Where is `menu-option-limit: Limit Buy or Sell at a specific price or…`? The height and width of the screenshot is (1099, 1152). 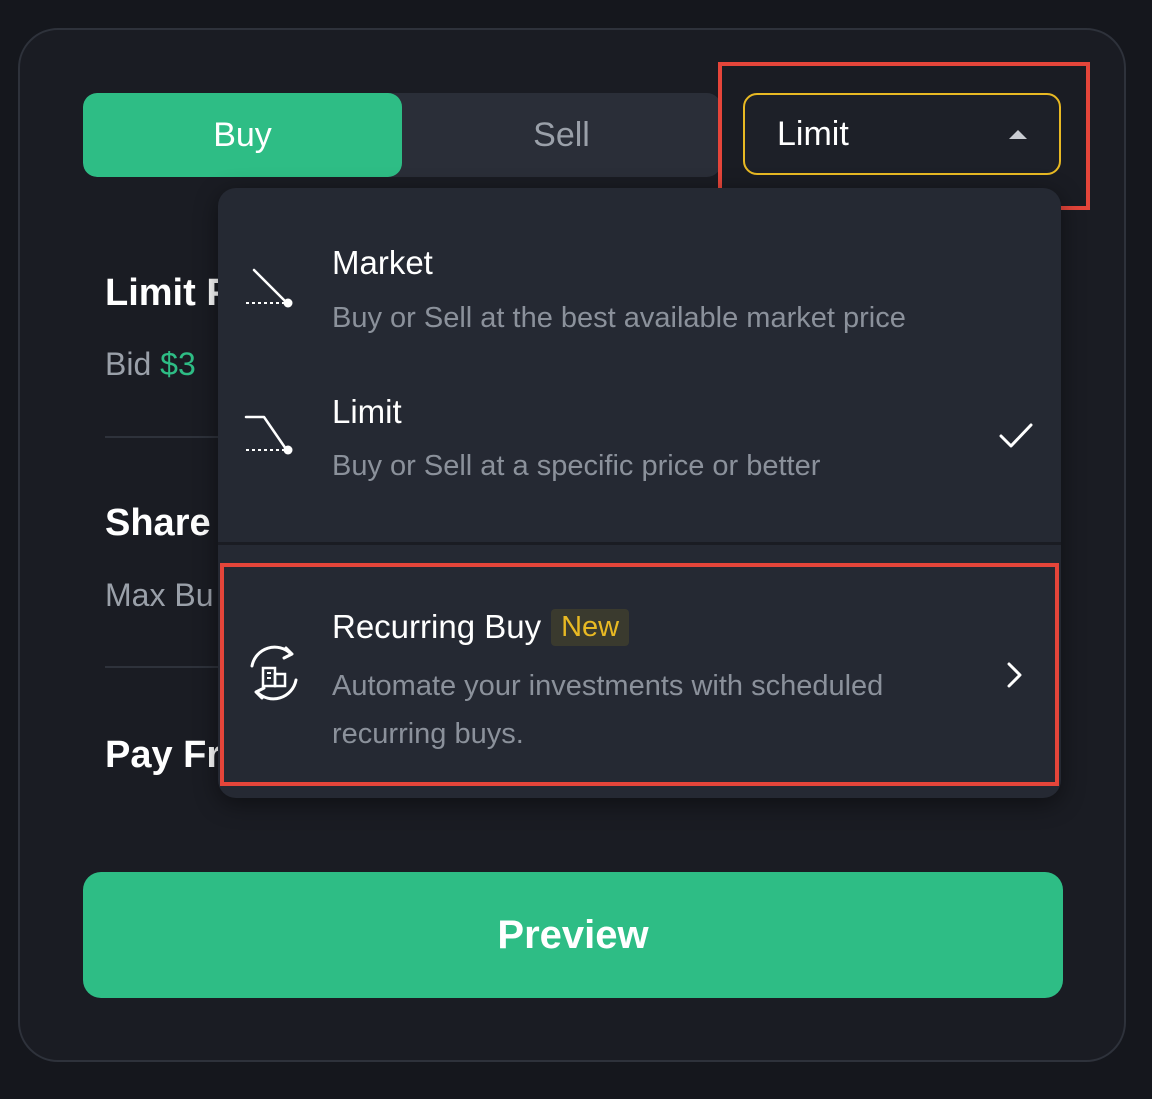
menu-option-limit: Limit Buy or Sell at a specific price or… is located at coordinates (639, 450).